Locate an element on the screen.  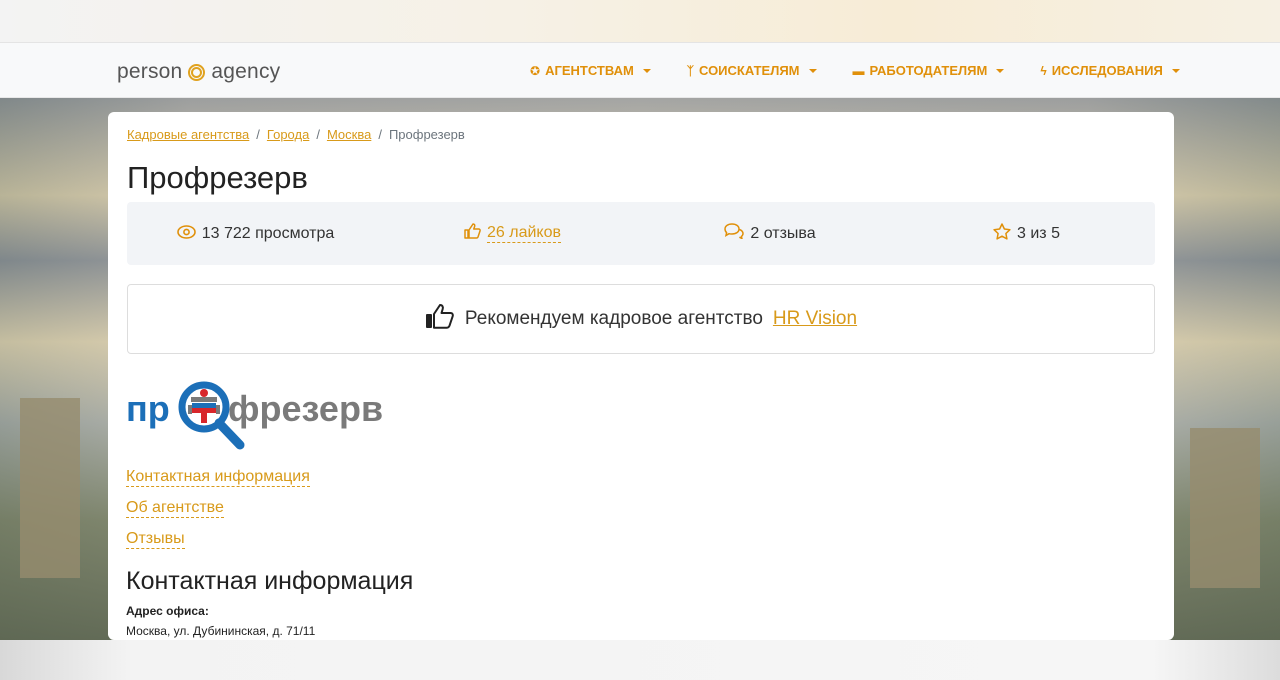
agency-logo: пр фрезерв is located at coordinates (256, 415).